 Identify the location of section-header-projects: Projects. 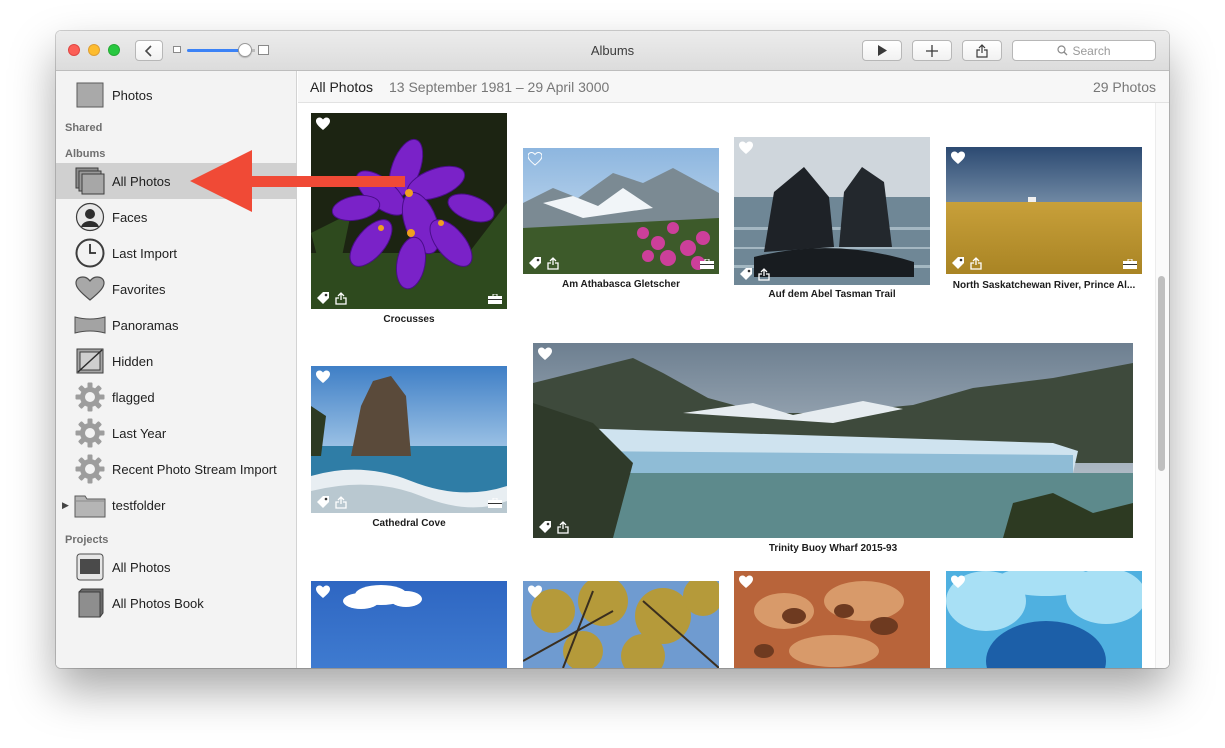
(87, 540).